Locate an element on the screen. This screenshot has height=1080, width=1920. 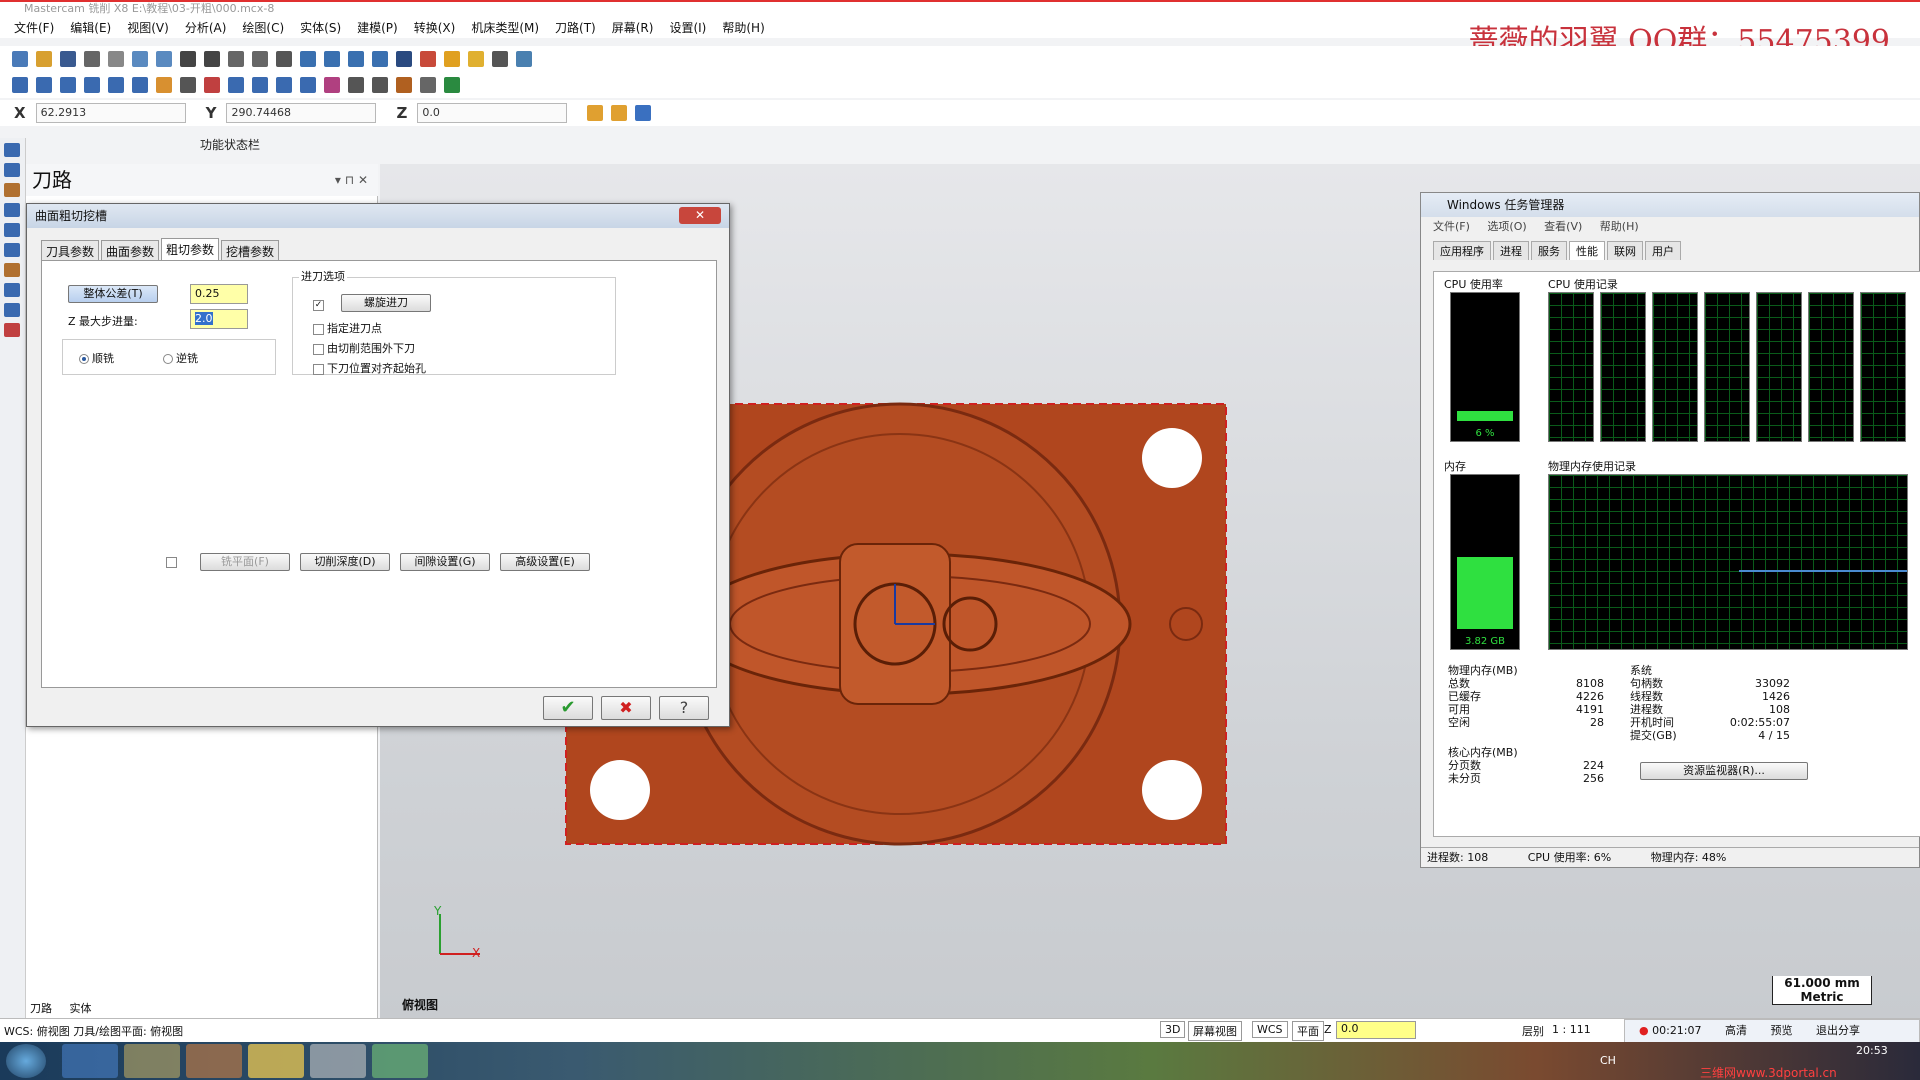
start-button is located at coordinates (26, 1061).